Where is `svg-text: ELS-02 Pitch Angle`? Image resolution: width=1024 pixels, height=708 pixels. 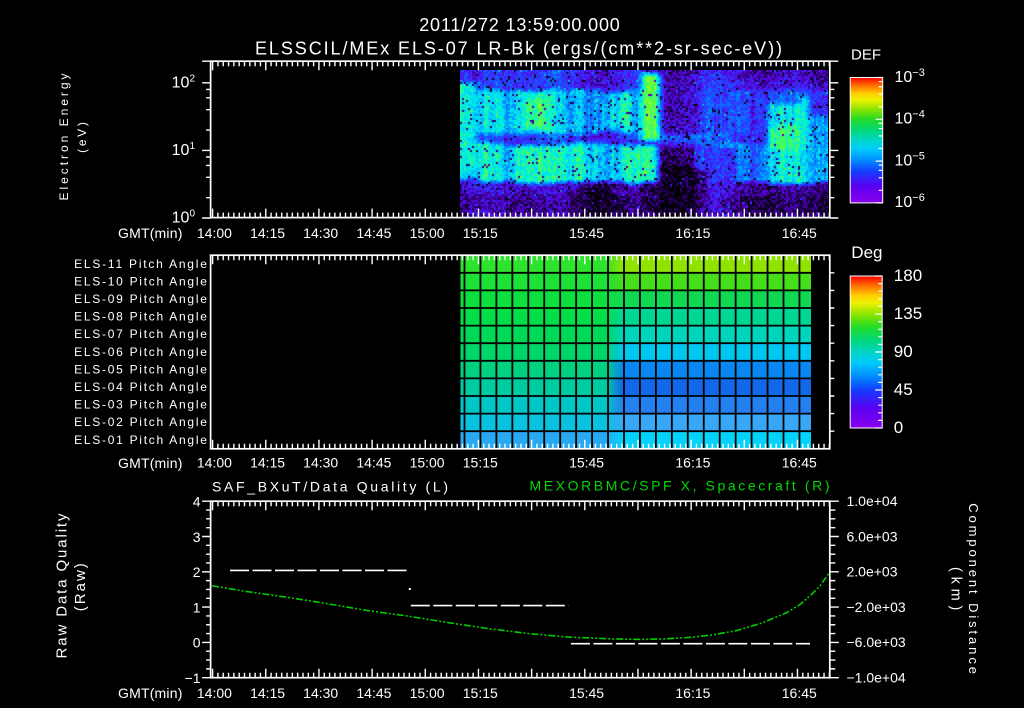 svg-text: ELS-02 Pitch Angle is located at coordinates (140, 422).